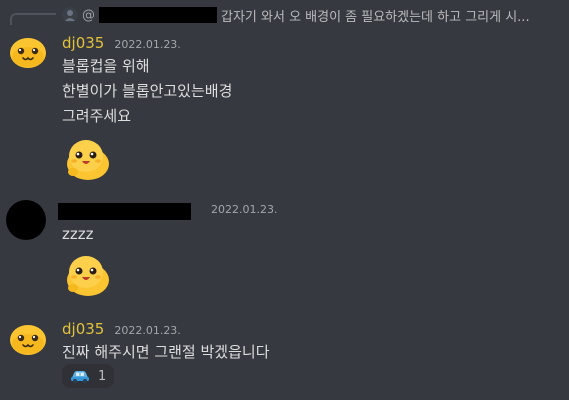 This screenshot has width=569, height=400. I want to click on message-header: 2022.01.23., so click(167, 211).